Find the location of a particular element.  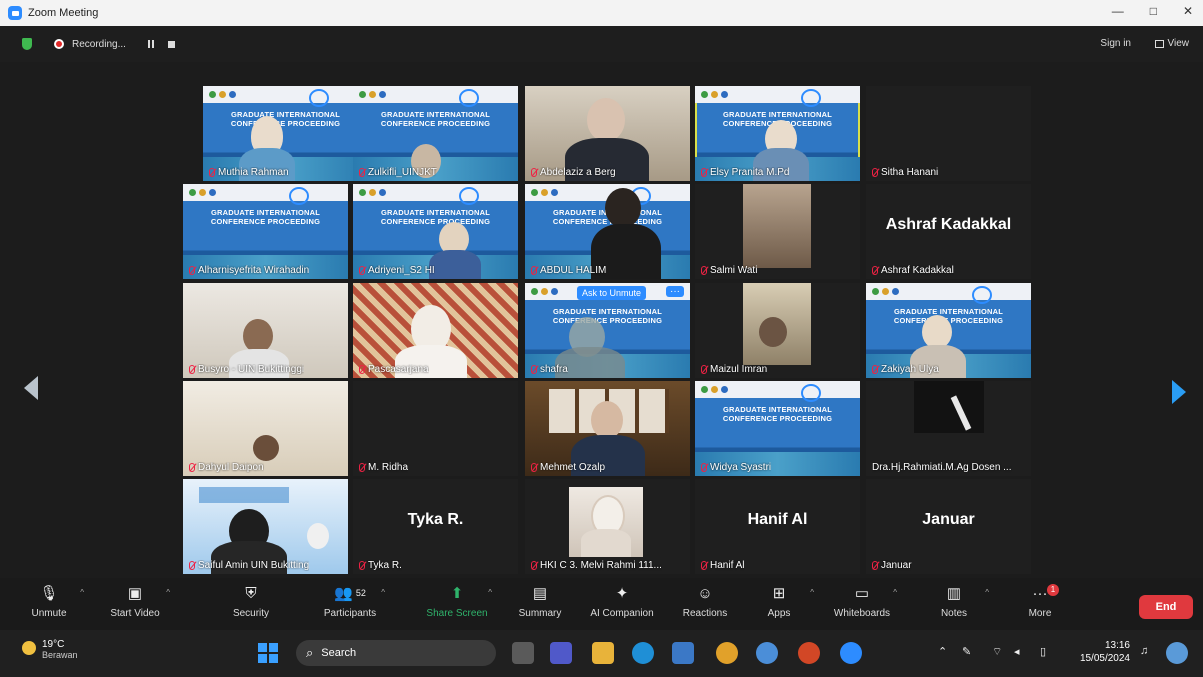

wifi-icon: ⌔ is located at coordinates (997, 652).